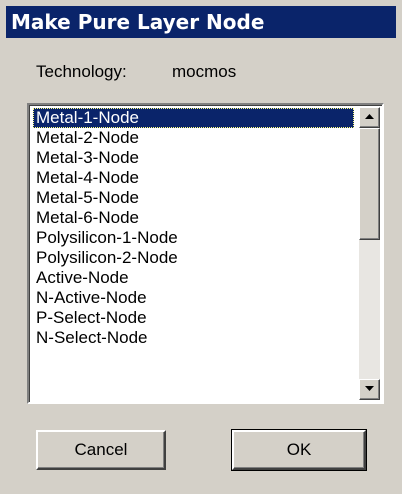  Describe the element at coordinates (193, 258) in the screenshot. I see `list-item: Polysilicon-2-Node` at that location.